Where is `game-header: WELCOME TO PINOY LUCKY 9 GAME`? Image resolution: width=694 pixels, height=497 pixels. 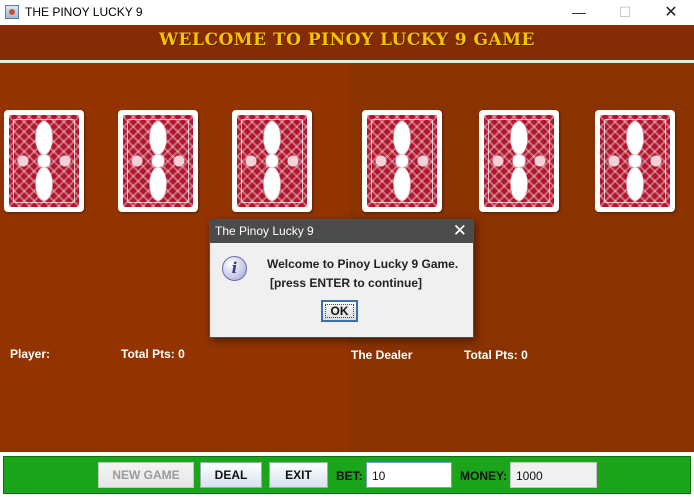 game-header: WELCOME TO PINOY LUCKY 9 GAME is located at coordinates (347, 44).